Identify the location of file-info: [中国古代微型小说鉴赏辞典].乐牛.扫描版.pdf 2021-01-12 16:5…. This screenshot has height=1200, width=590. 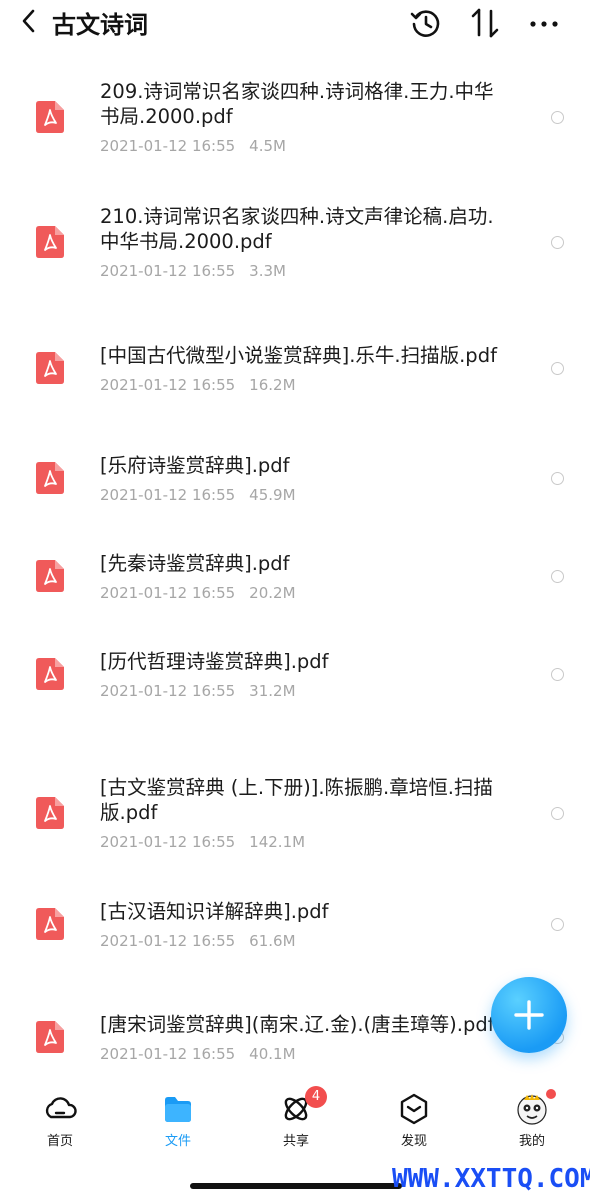
(300, 368).